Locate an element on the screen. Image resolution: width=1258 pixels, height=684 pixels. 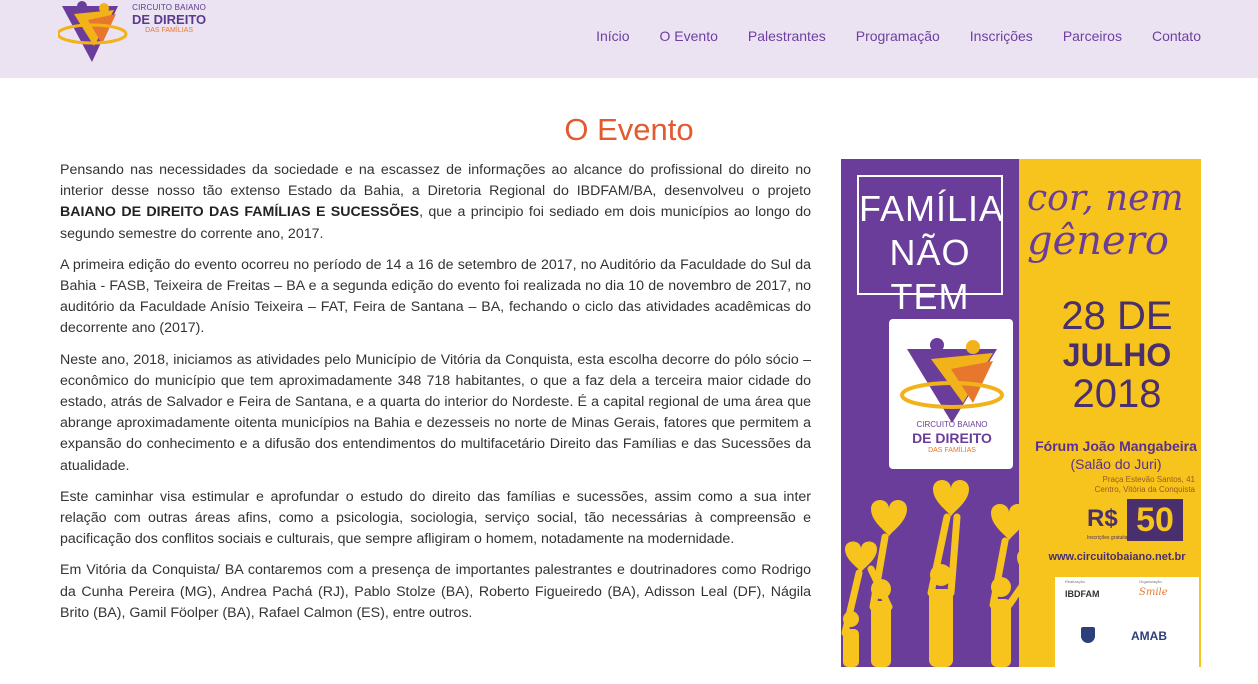
poster-price: R$ Inscrições gratuitas 50 is located at coordinates (1142, 521).